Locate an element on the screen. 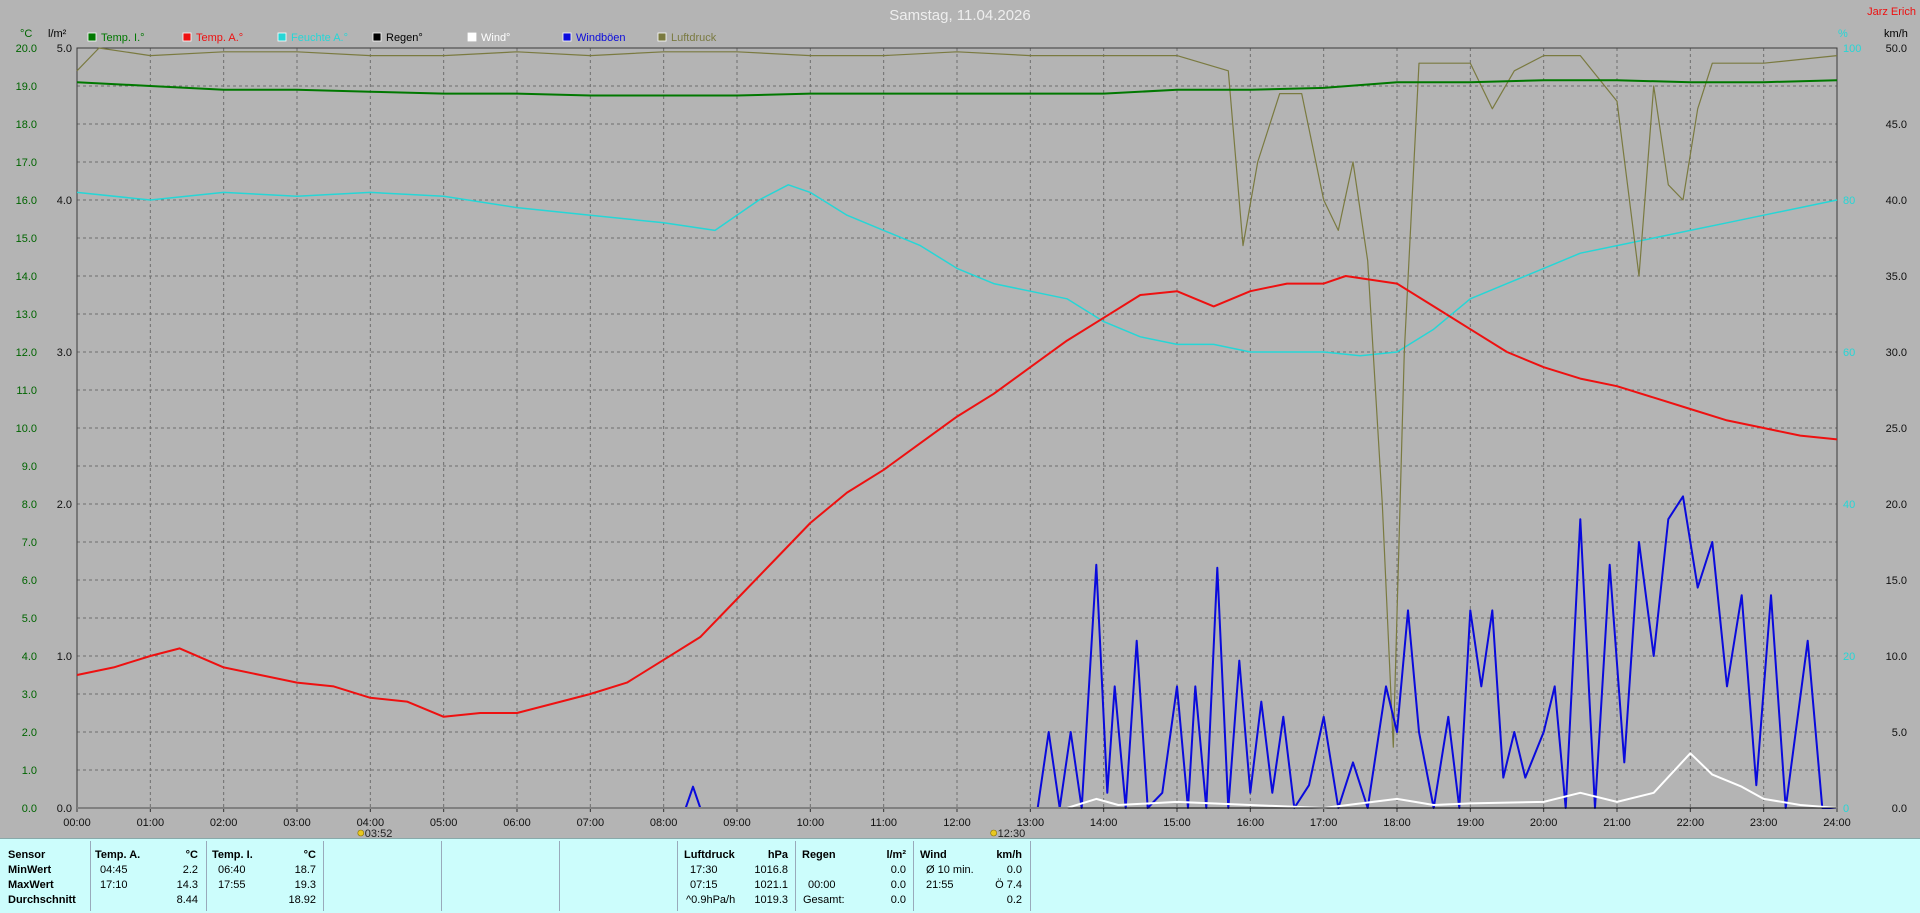  temp-a-max-time: 17:10 is located at coordinates (114, 885).